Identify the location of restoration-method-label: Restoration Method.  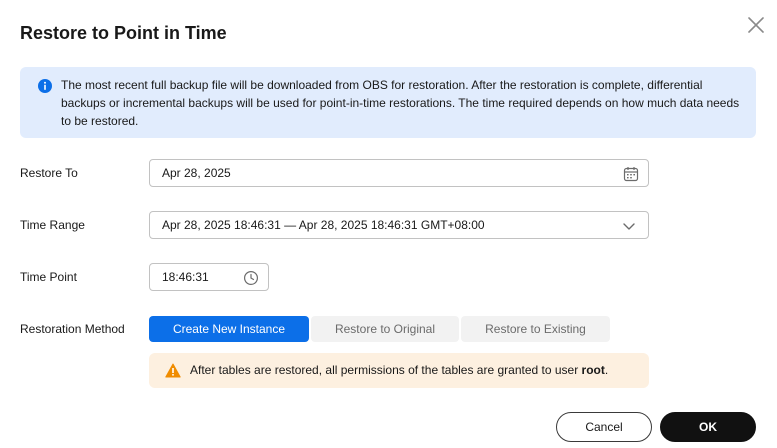
(72, 329).